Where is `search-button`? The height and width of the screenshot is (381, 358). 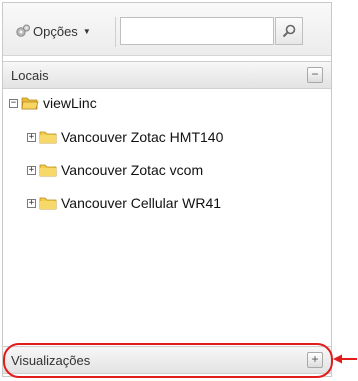
search-button is located at coordinates (289, 31).